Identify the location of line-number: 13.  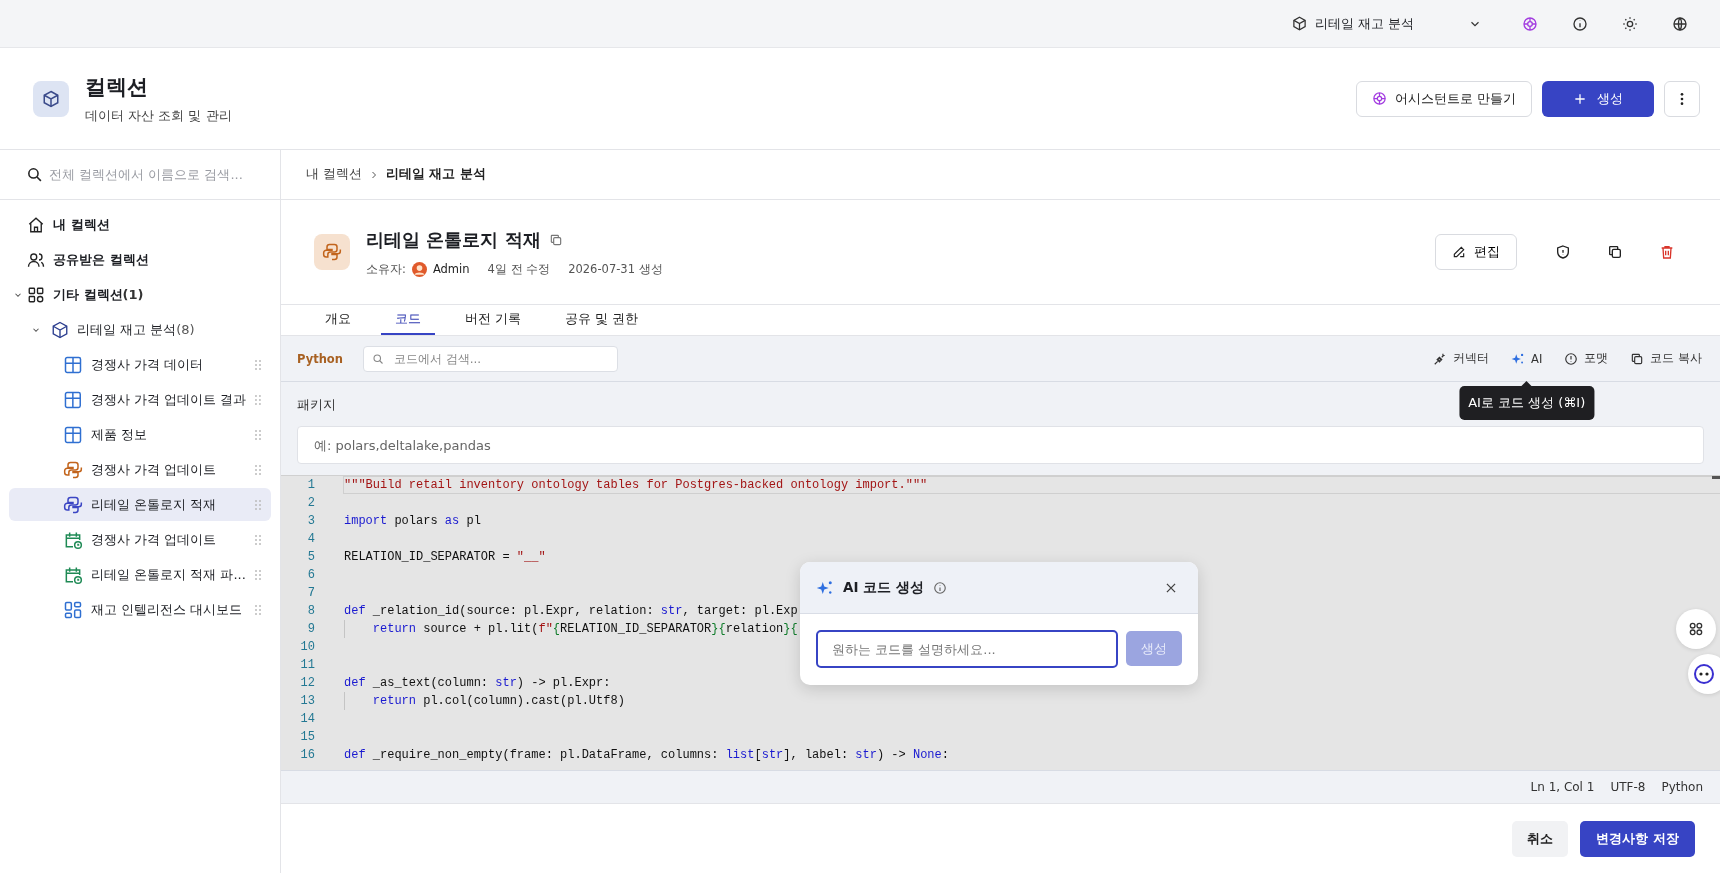
(307, 701).